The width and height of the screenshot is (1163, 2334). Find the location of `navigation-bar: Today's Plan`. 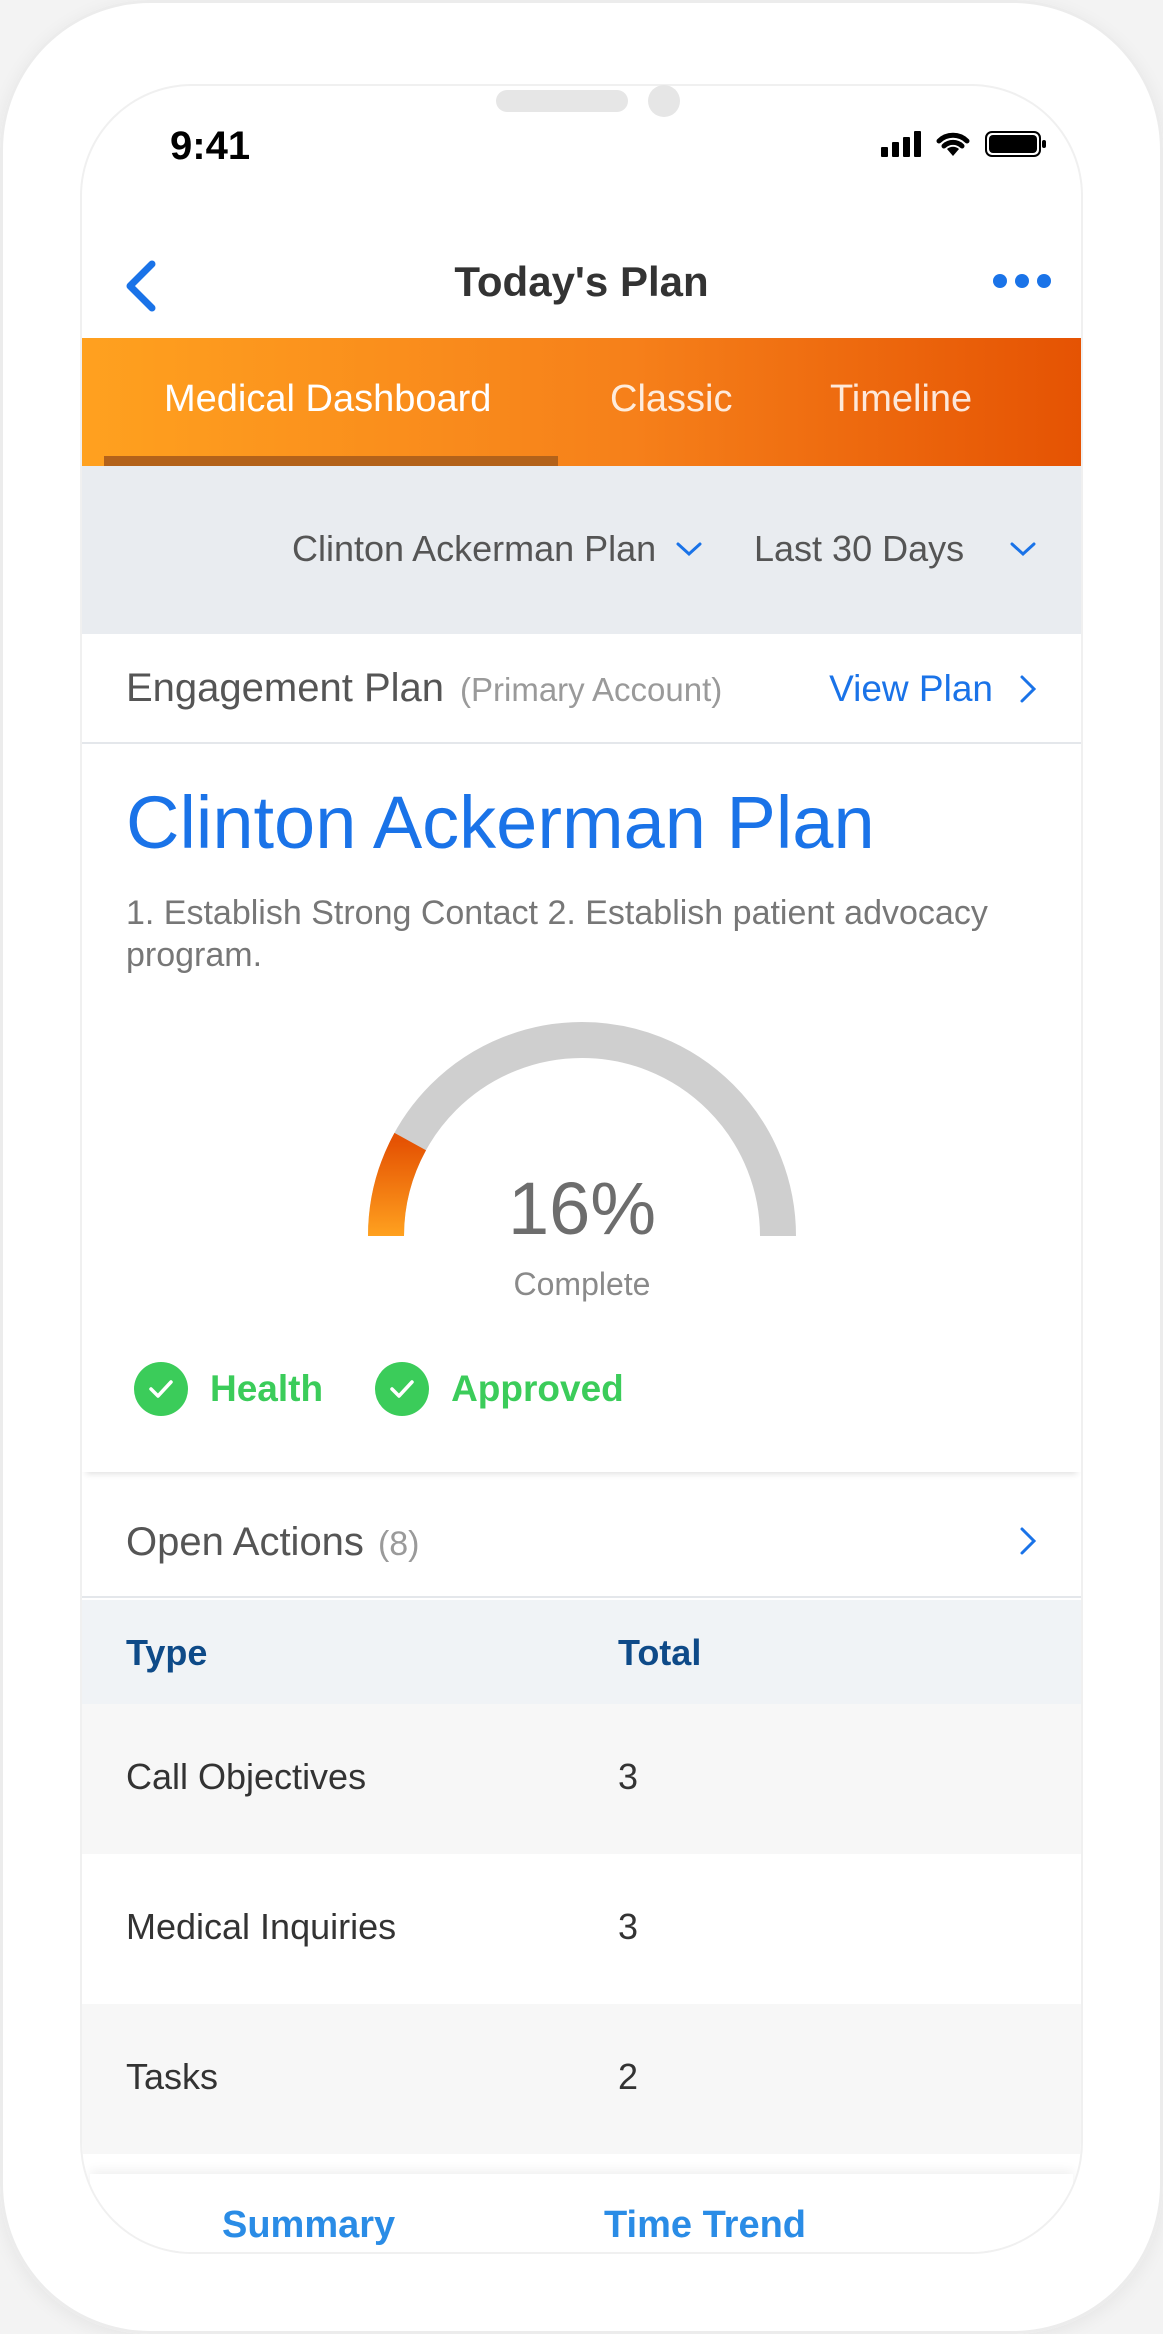

navigation-bar: Today's Plan is located at coordinates (581, 287).